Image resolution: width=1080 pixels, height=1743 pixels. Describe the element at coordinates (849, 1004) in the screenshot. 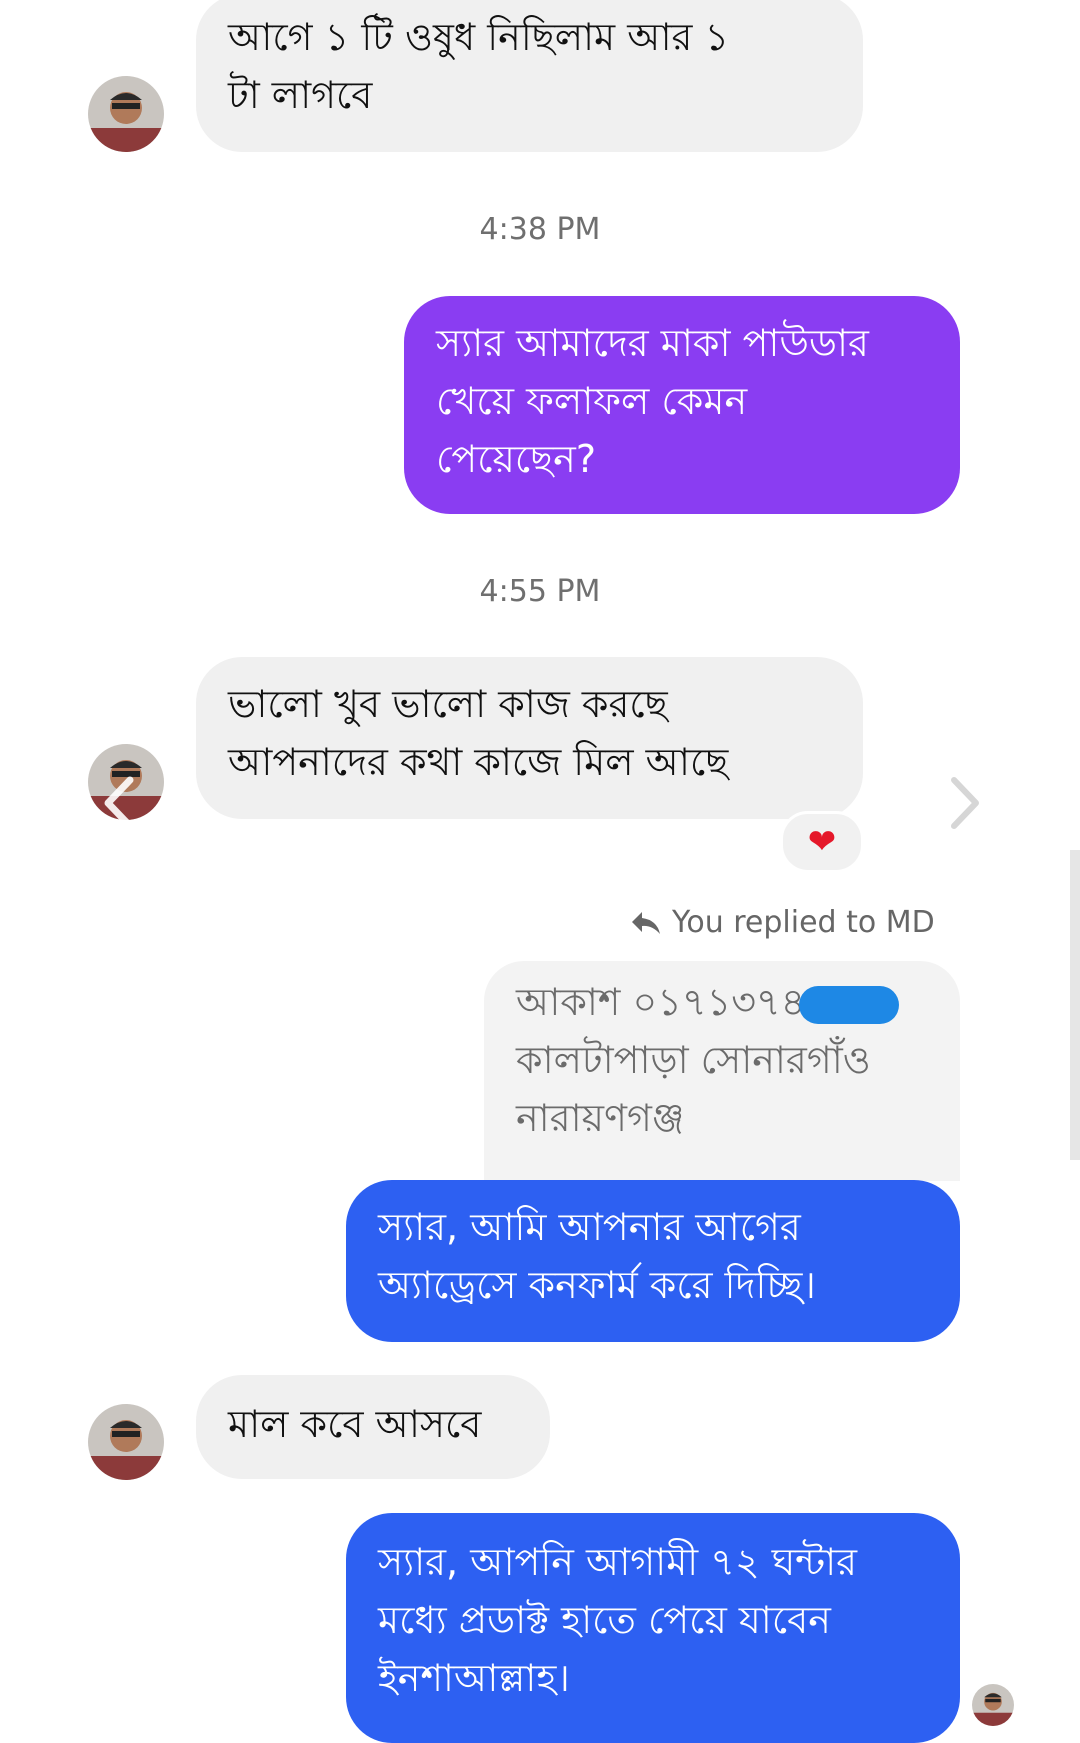

I see `redaction-mark` at that location.